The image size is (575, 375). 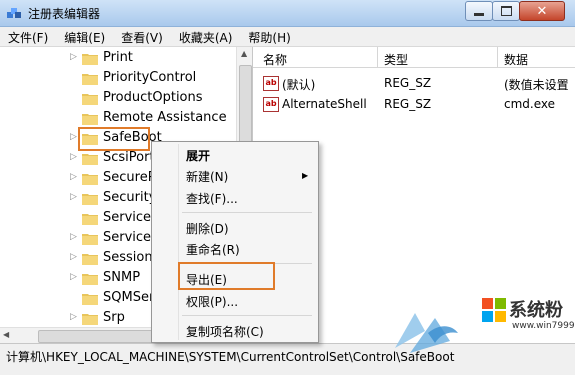 I want to click on tree-item-label: ProductOptions, so click(x=153, y=97).